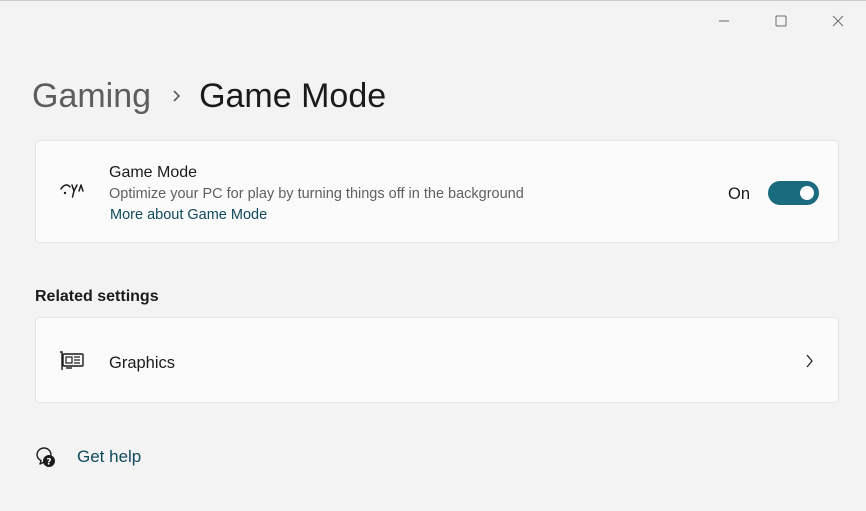 This screenshot has width=866, height=511. What do you see at coordinates (109, 456) in the screenshot?
I see `get-help-label: Get help` at bounding box center [109, 456].